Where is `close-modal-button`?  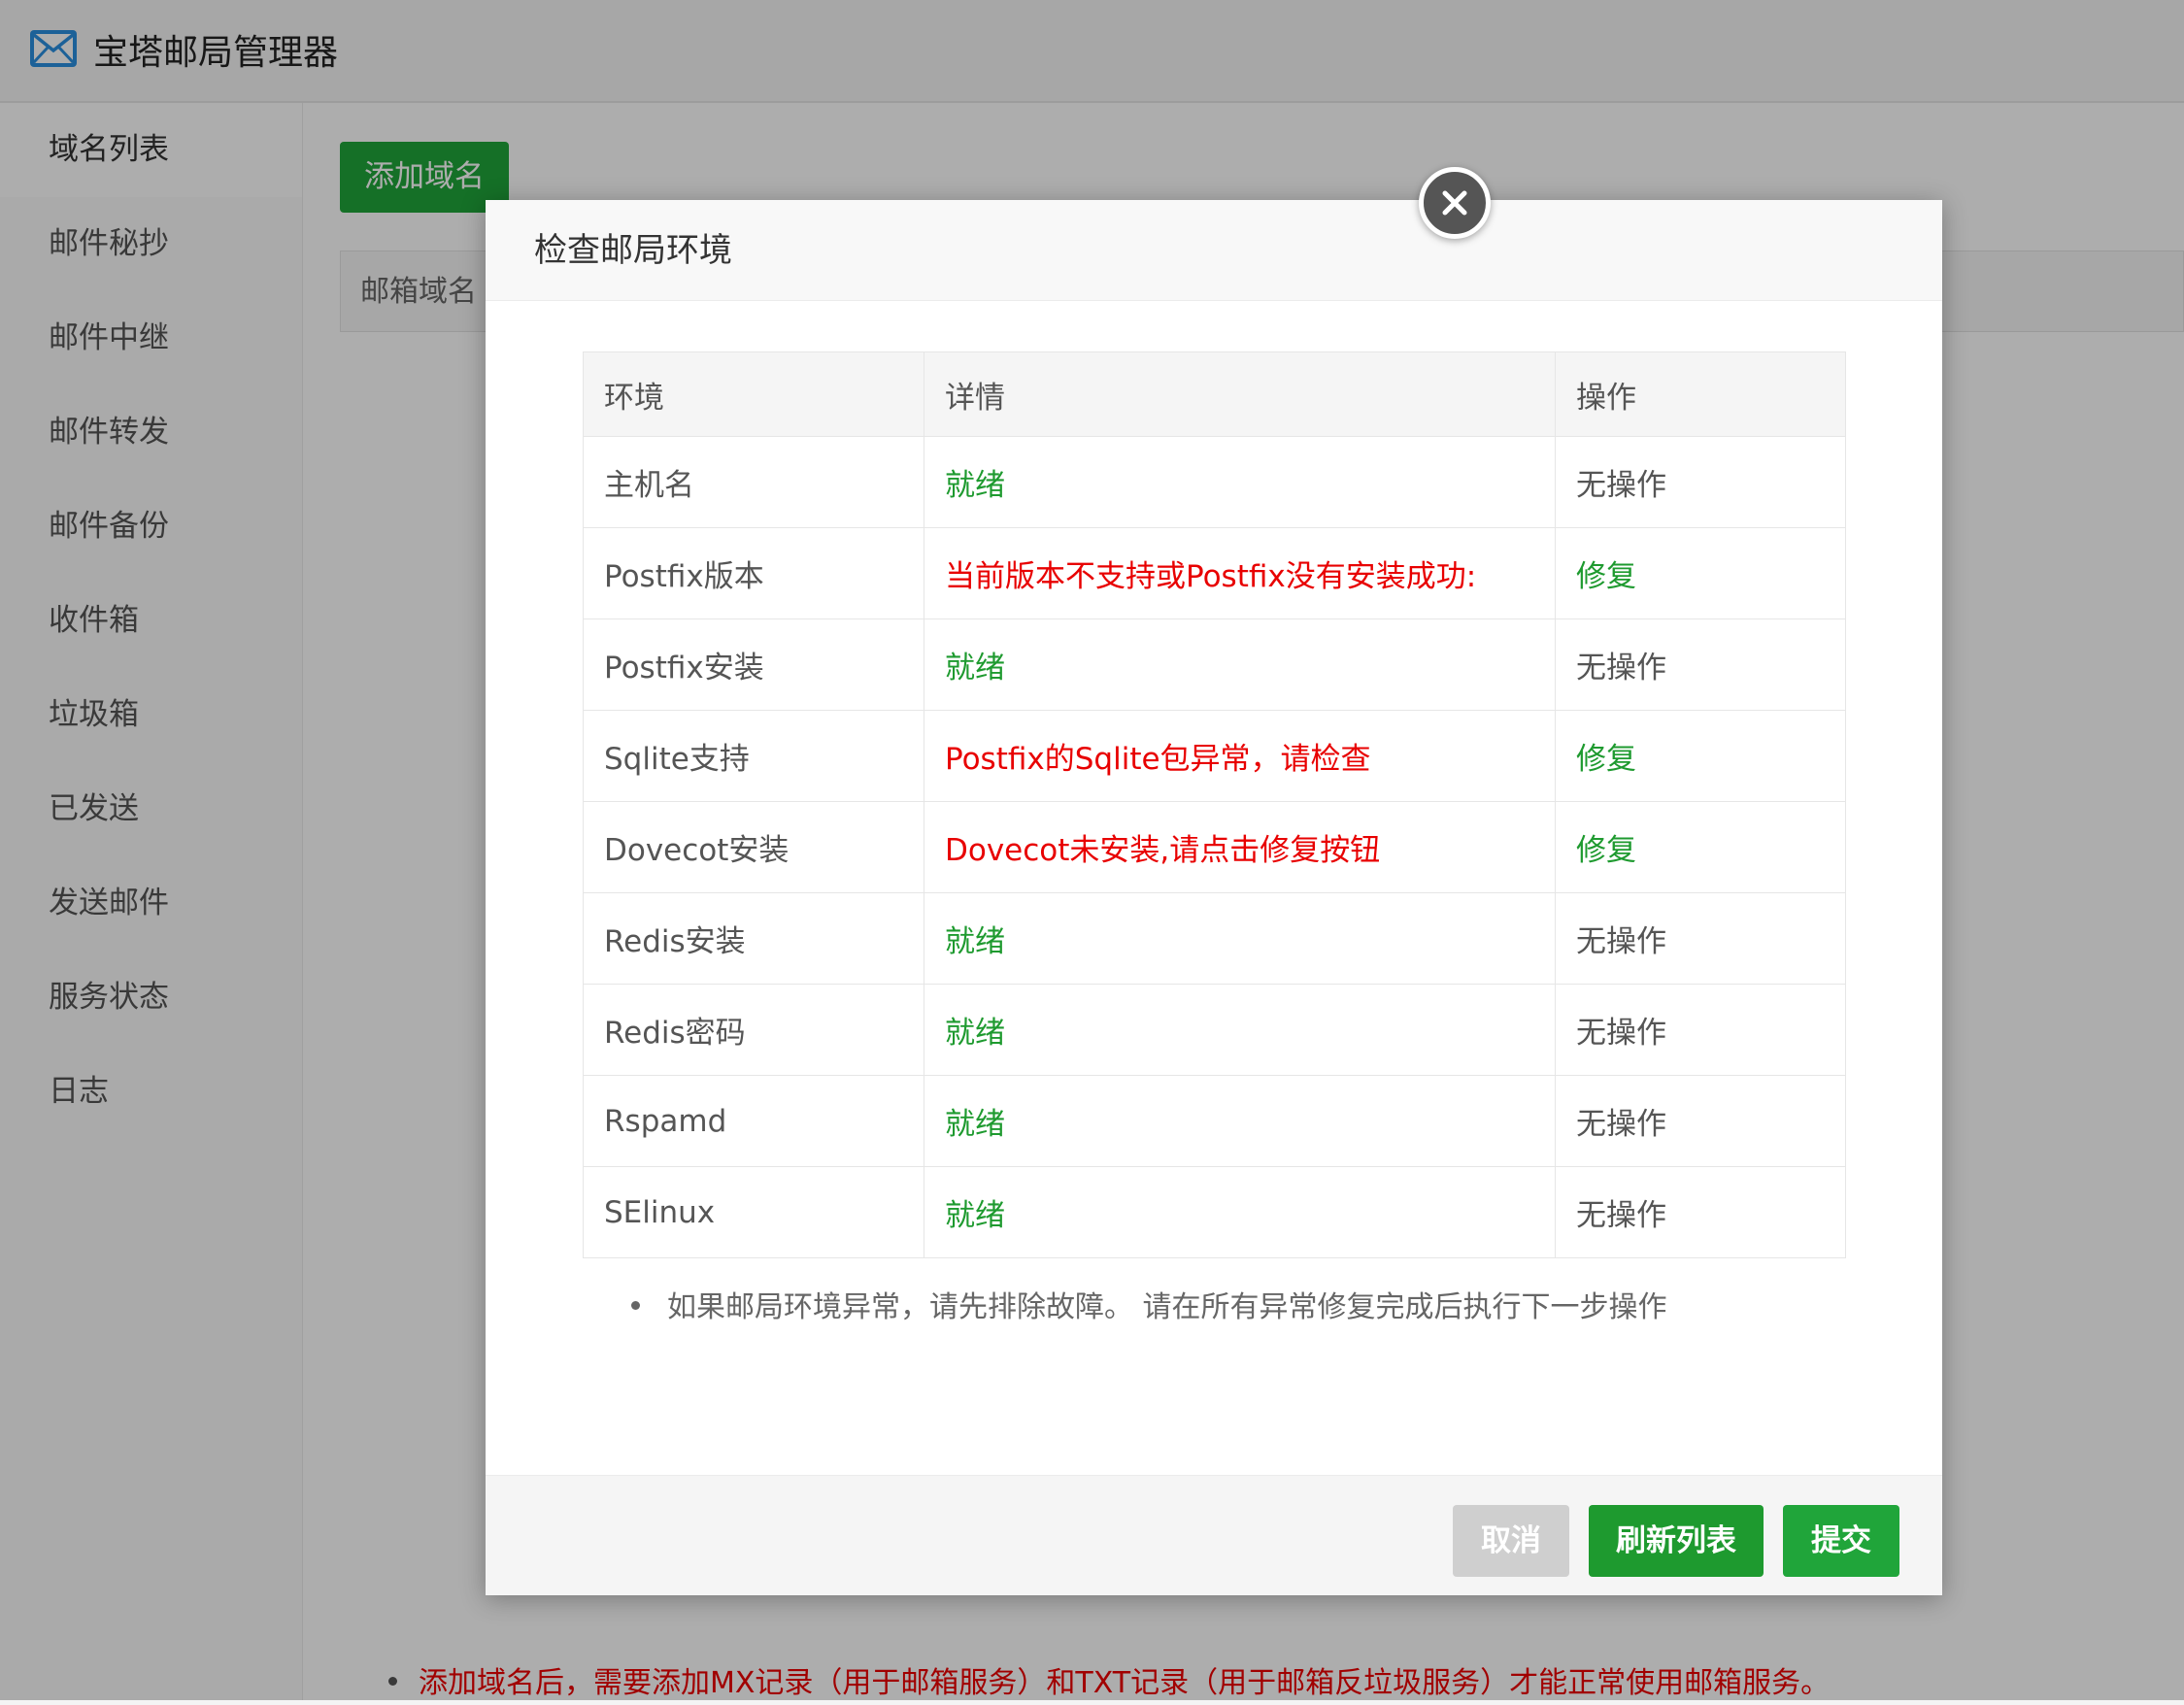
close-modal-button is located at coordinates (1455, 203).